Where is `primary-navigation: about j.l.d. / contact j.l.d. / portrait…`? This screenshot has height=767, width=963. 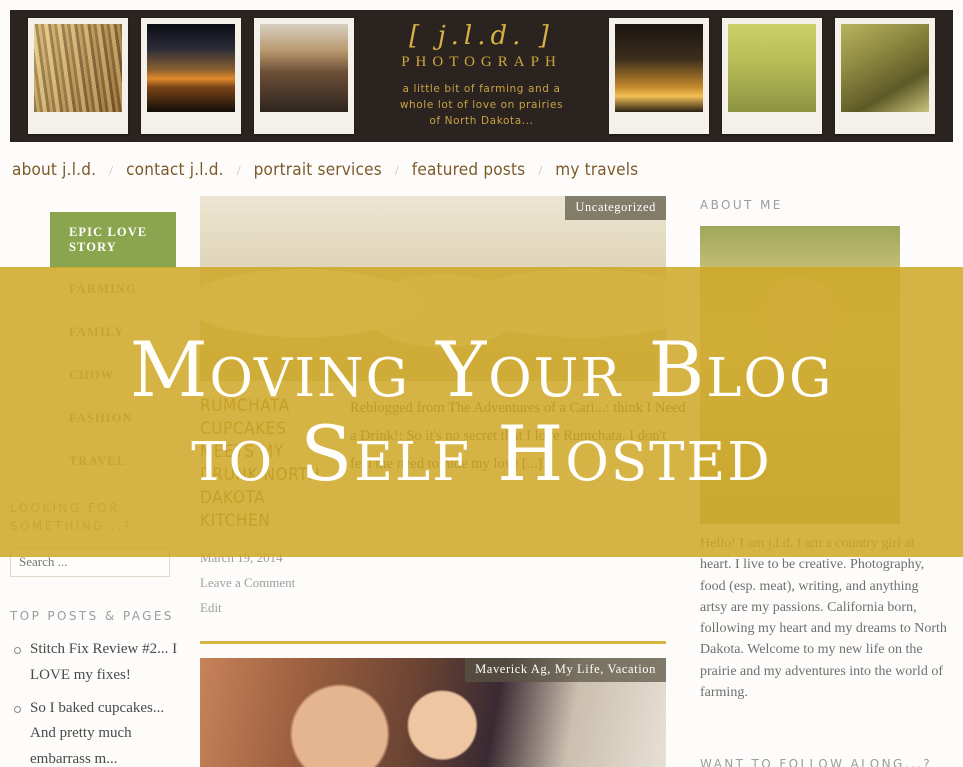 primary-navigation: about j.l.d. / contact j.l.d. / portrait… is located at coordinates (325, 170).